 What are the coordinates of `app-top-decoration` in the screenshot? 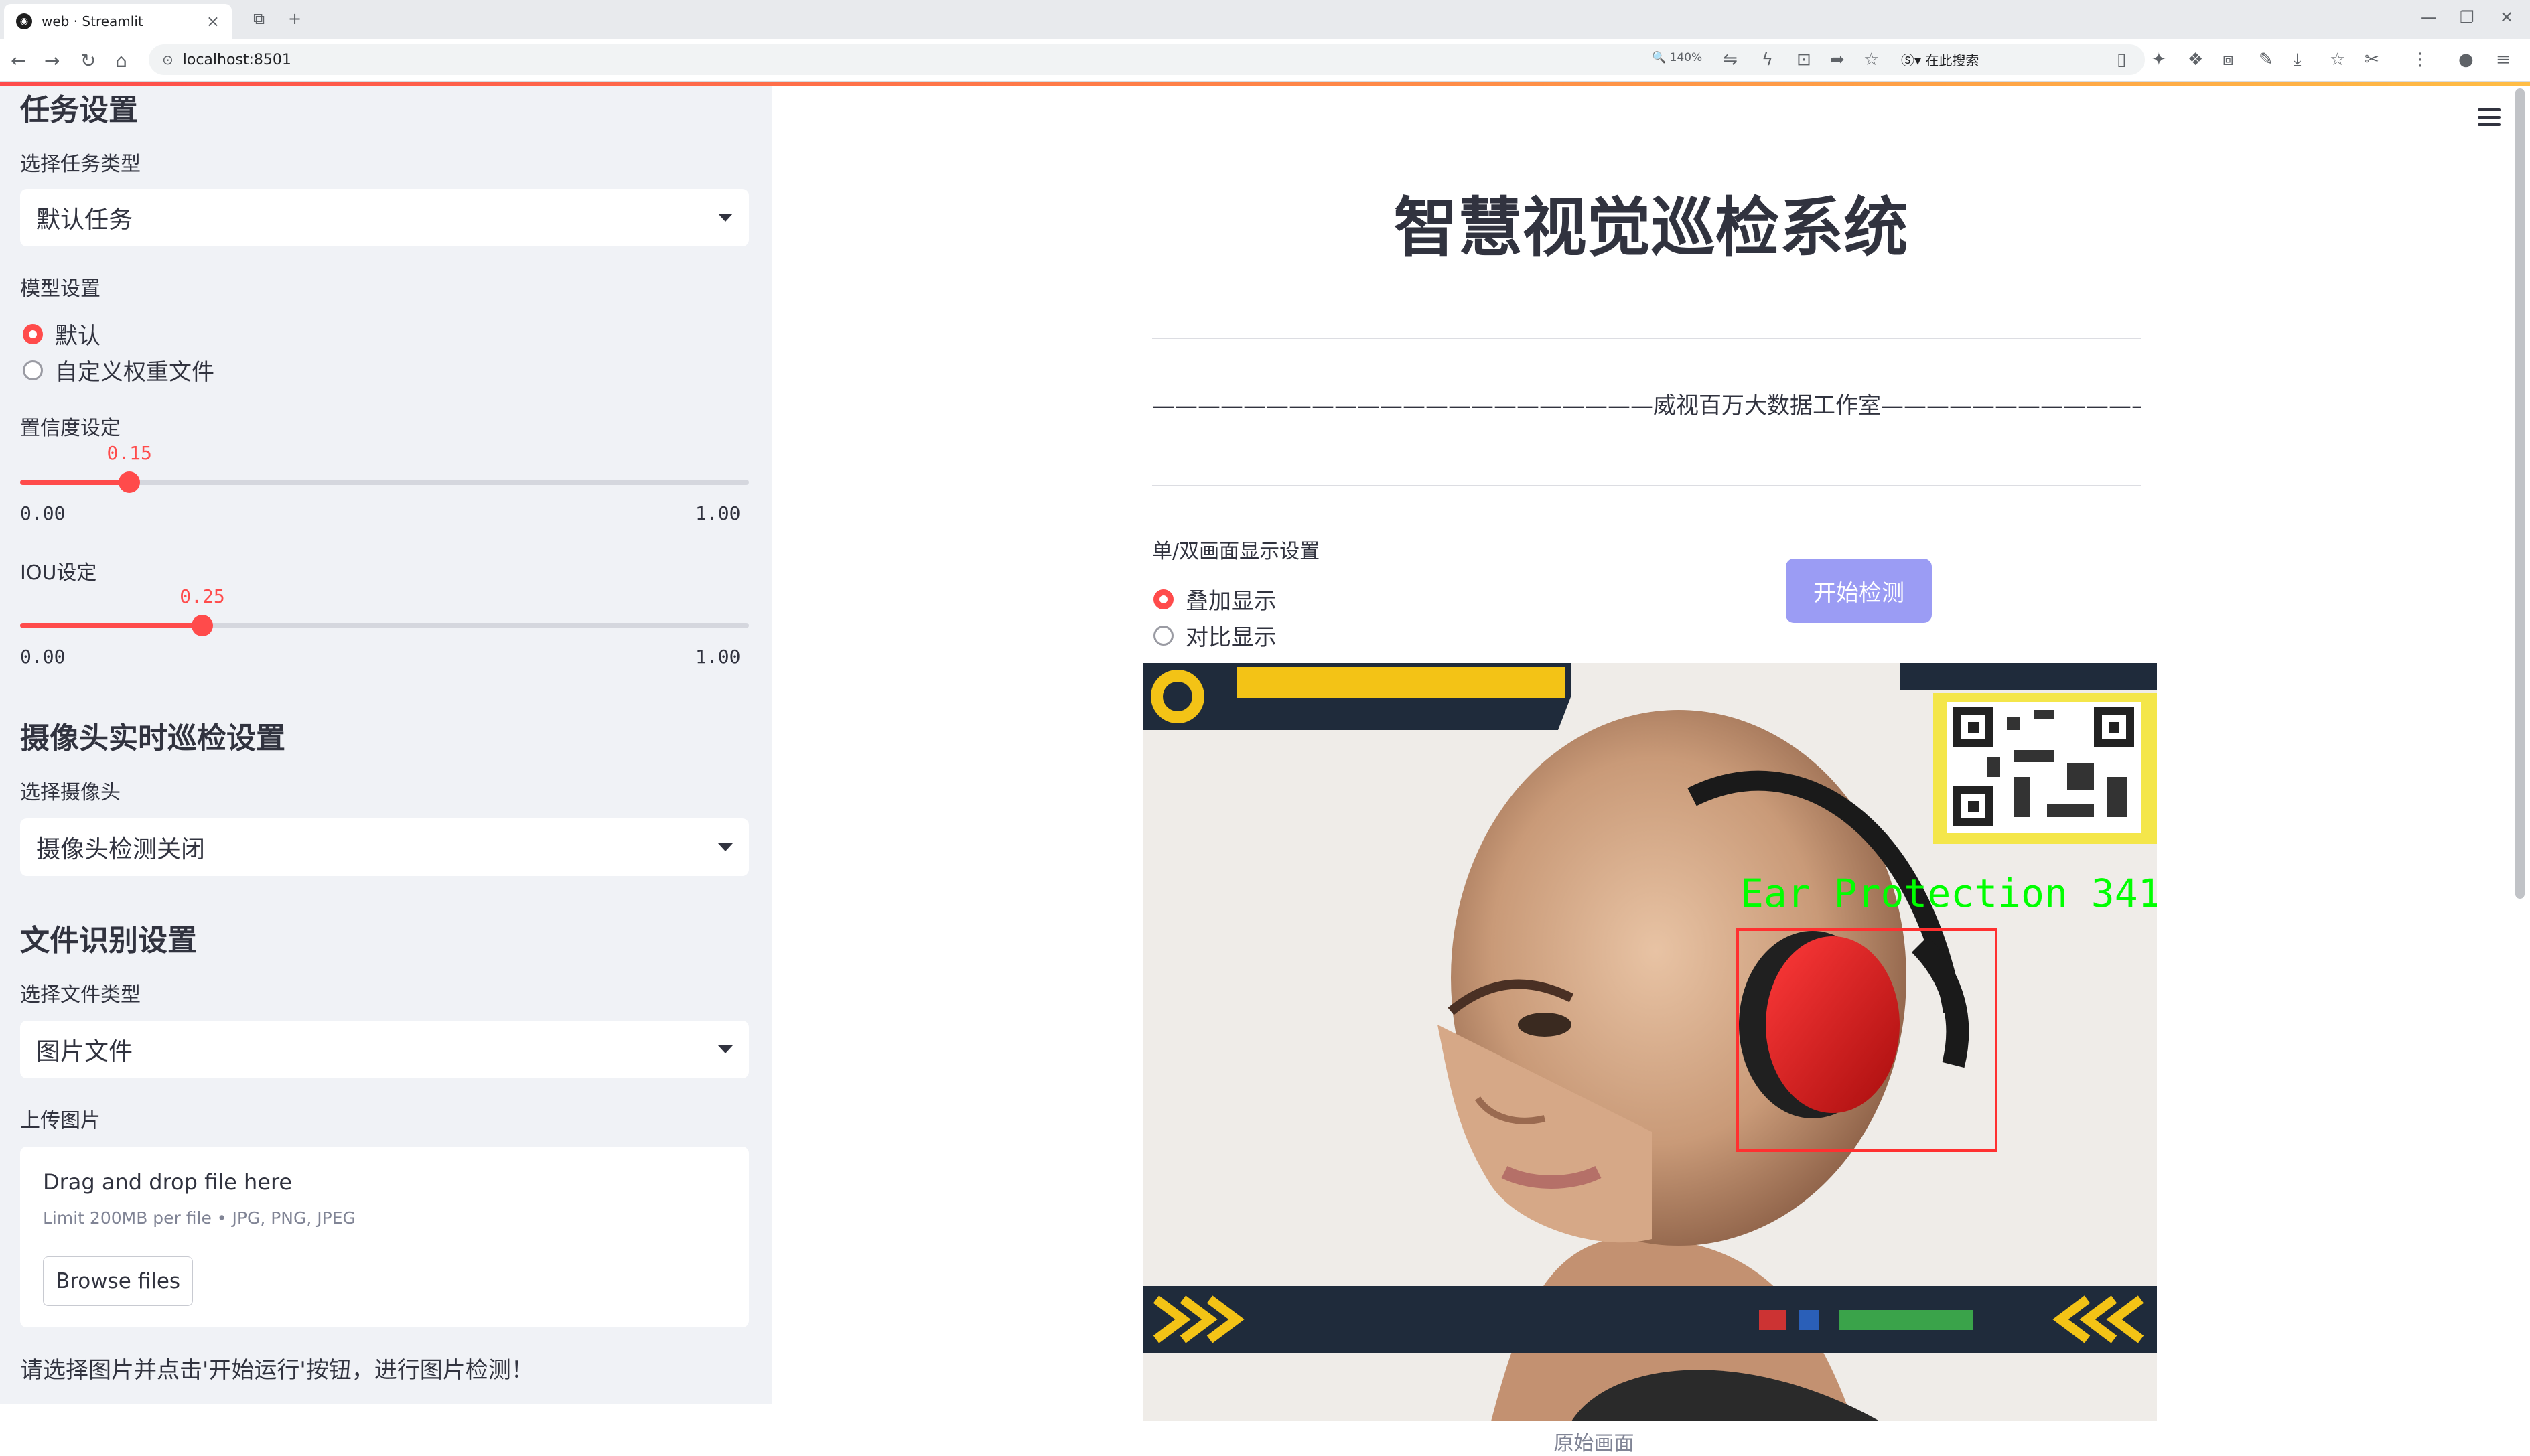 It's located at (1265, 84).